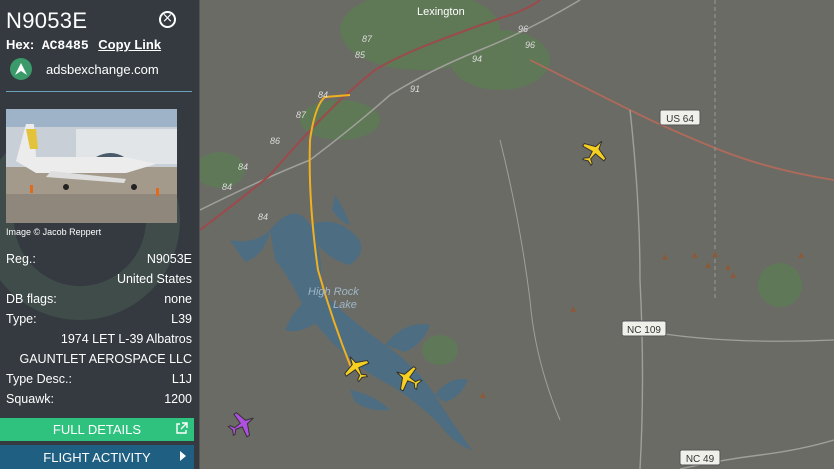 The height and width of the screenshot is (469, 834). Describe the element at coordinates (20, 44) in the screenshot. I see `hex-label: Hex:` at that location.